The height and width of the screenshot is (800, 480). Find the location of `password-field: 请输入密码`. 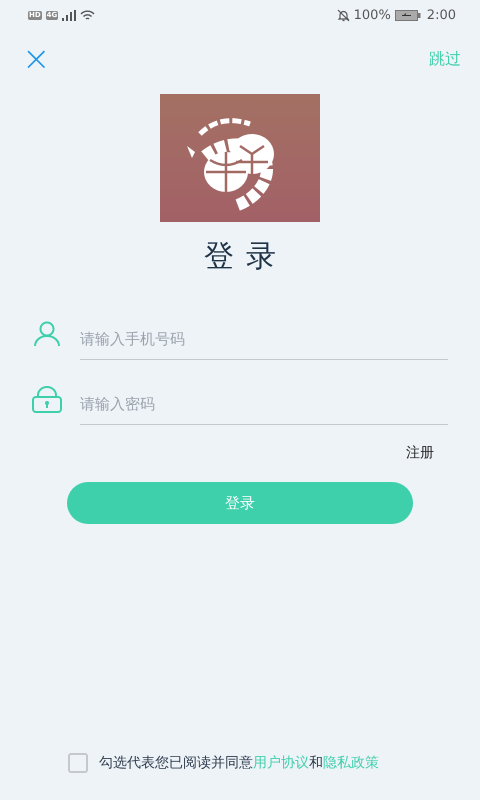

password-field: 请输入密码 is located at coordinates (264, 404).